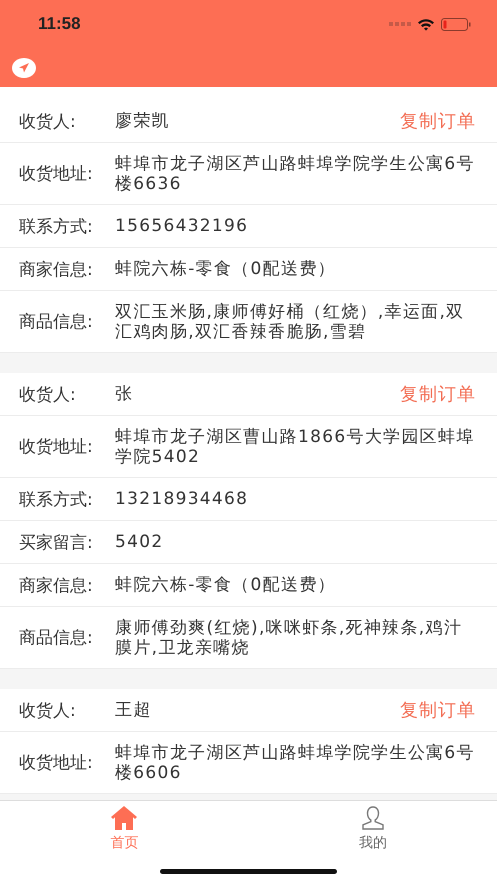  I want to click on field-value: 蚌埠市龙子湖区芦山路蚌埠学院学生公寓6号楼6636, so click(295, 174).